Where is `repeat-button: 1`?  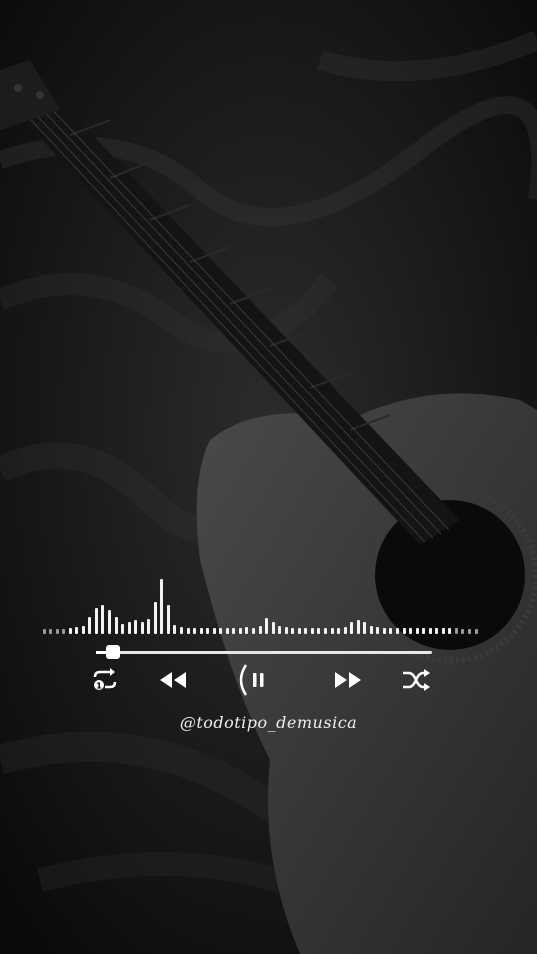 repeat-button: 1 is located at coordinates (105, 680).